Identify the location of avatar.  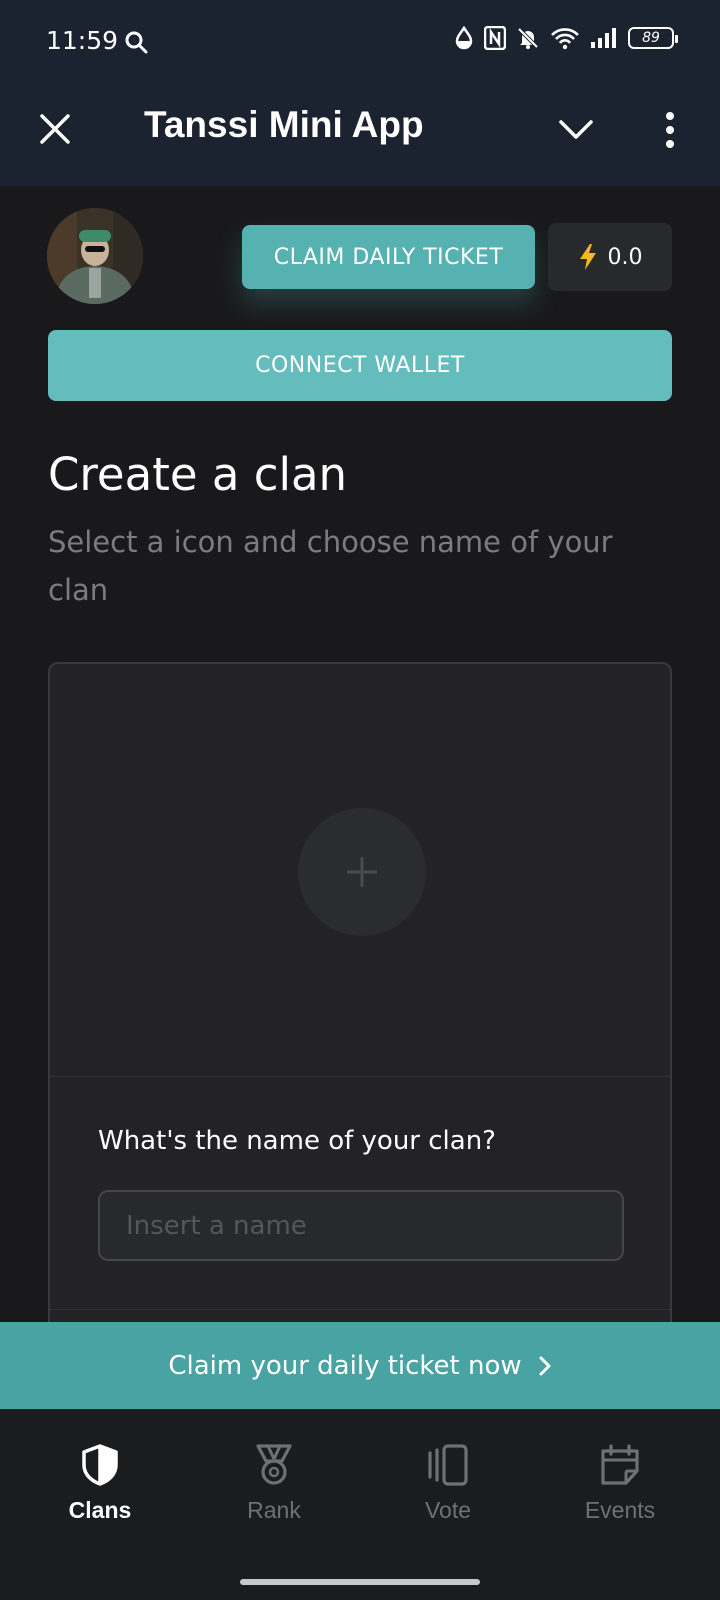
(95, 256).